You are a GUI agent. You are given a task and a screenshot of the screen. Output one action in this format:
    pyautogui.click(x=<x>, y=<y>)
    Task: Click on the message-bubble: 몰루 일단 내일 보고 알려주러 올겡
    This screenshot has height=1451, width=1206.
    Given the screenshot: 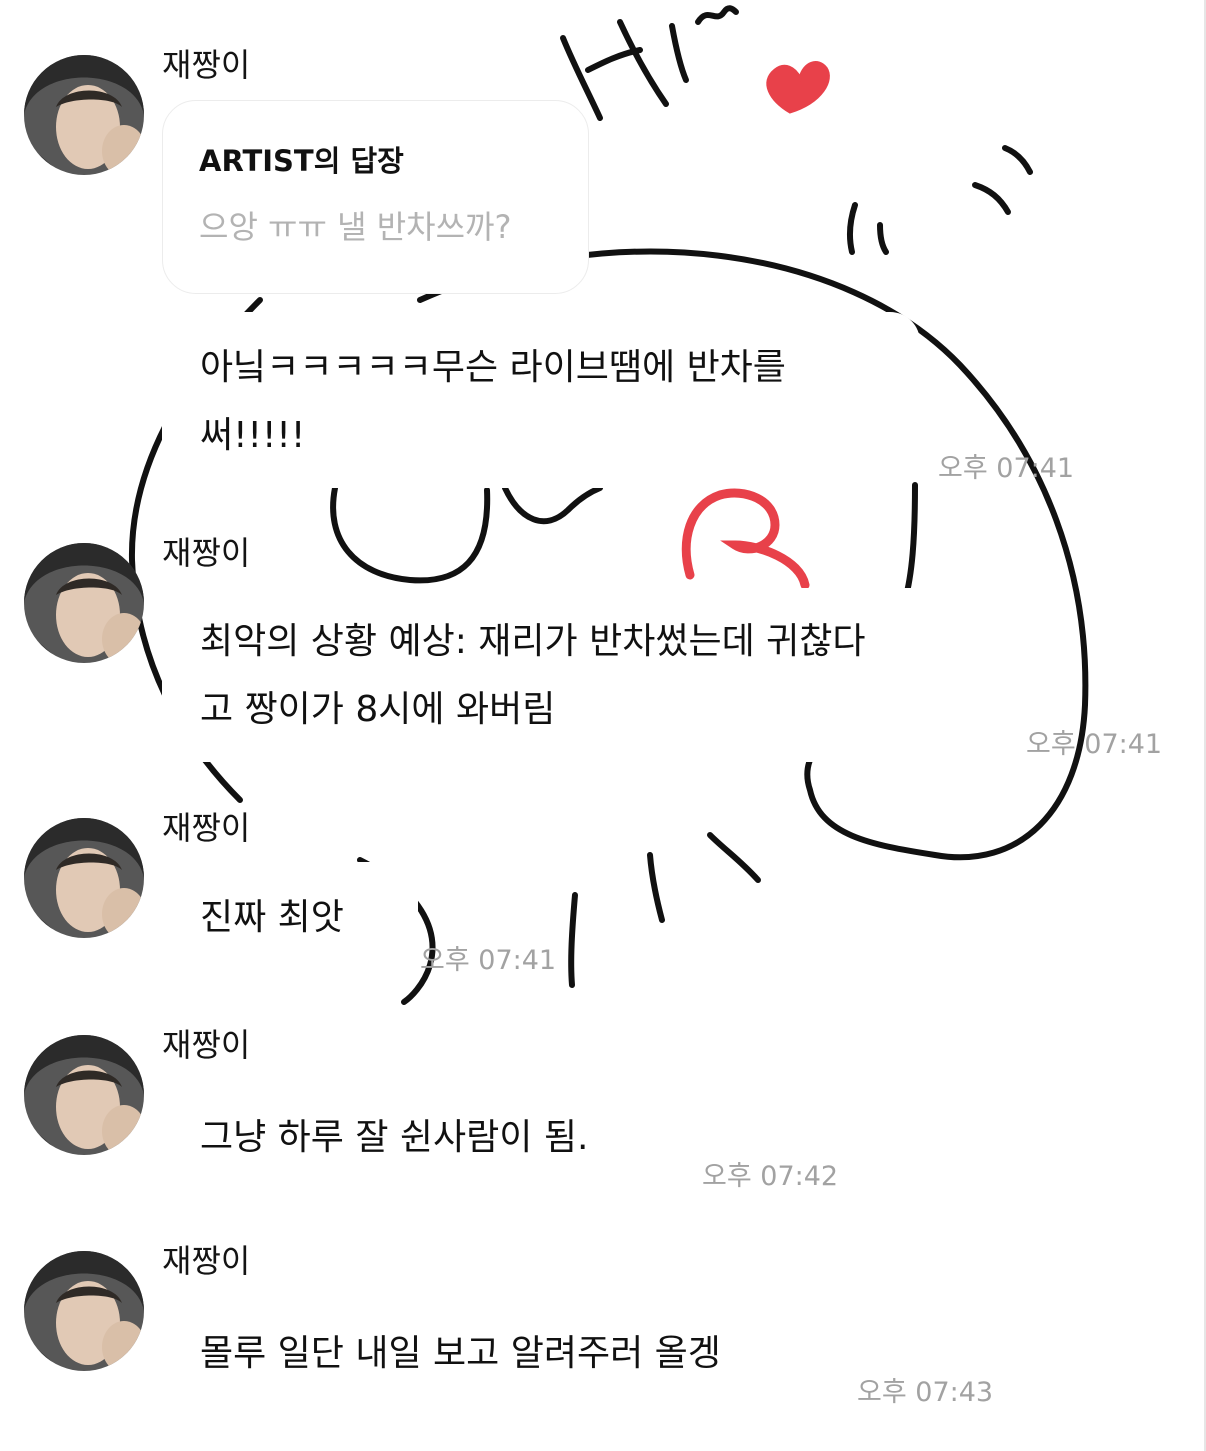 What is the action you would take?
    pyautogui.click(x=507, y=1354)
    